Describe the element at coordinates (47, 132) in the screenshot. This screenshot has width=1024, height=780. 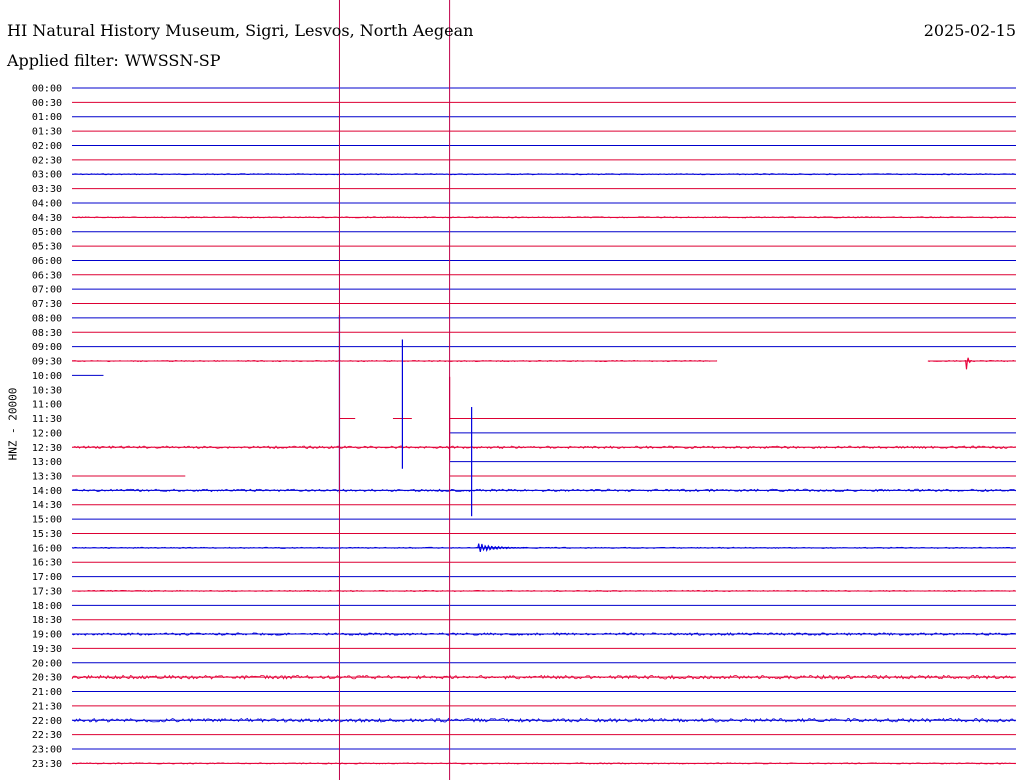
I see `row-time-label: 01:30` at that location.